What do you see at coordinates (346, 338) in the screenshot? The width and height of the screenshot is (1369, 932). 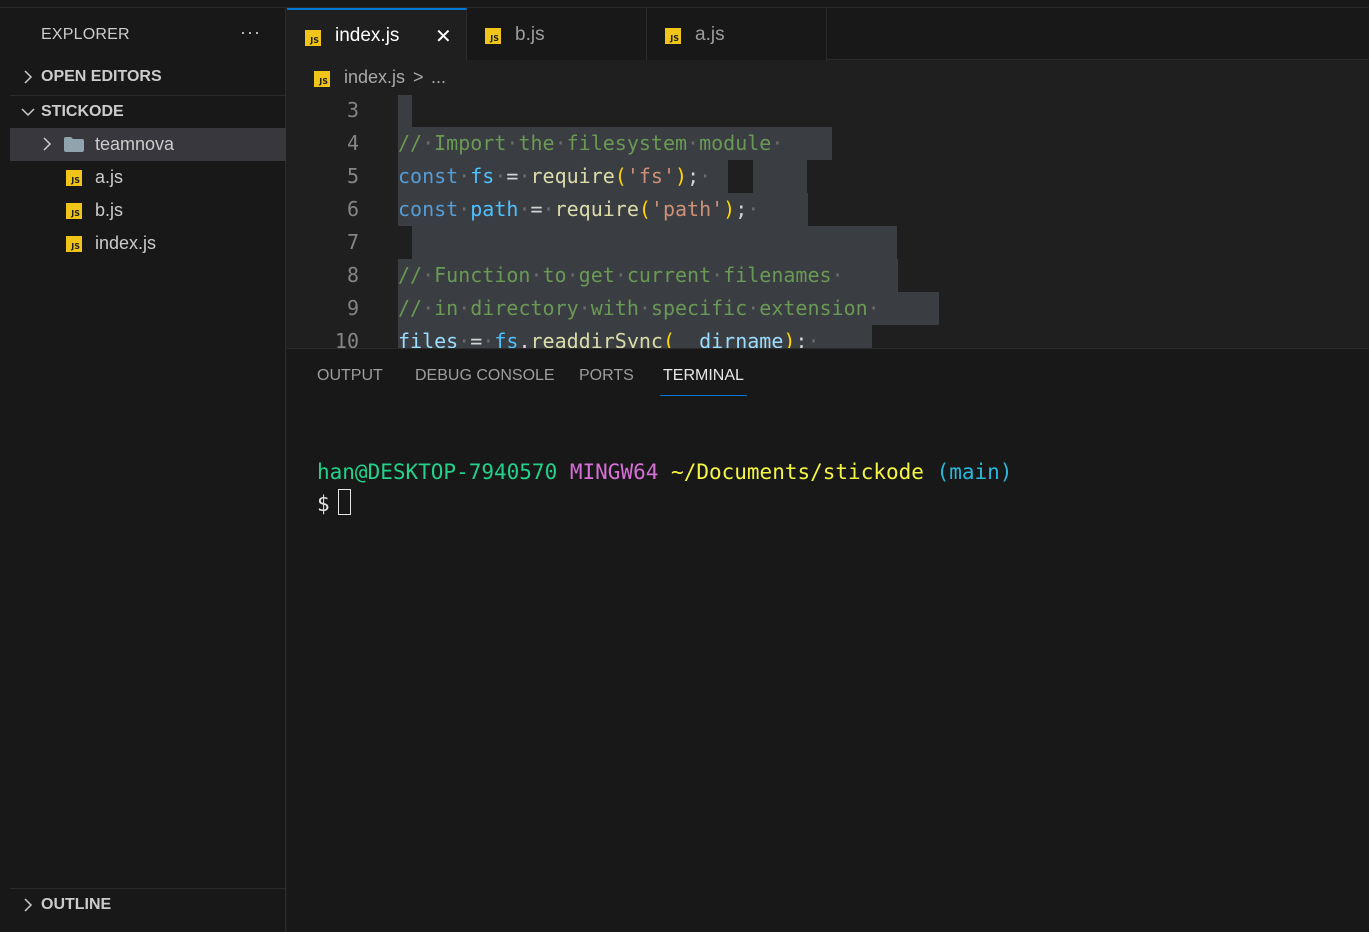 I see `line-number: 10` at bounding box center [346, 338].